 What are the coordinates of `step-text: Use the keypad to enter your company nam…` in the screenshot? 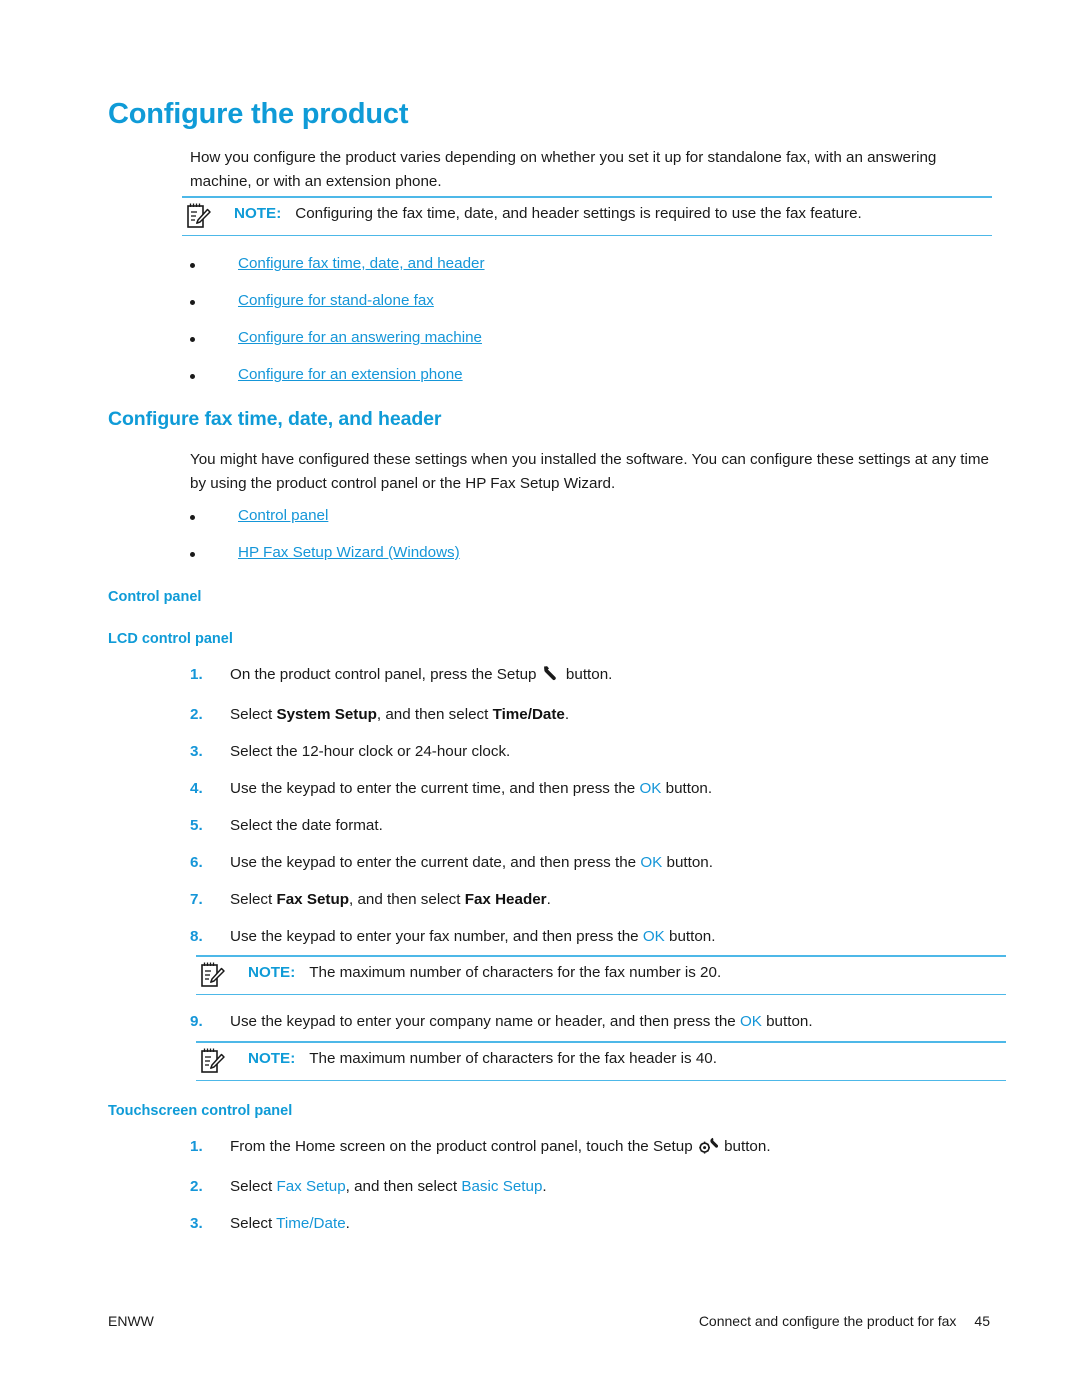 It's located at (521, 1021).